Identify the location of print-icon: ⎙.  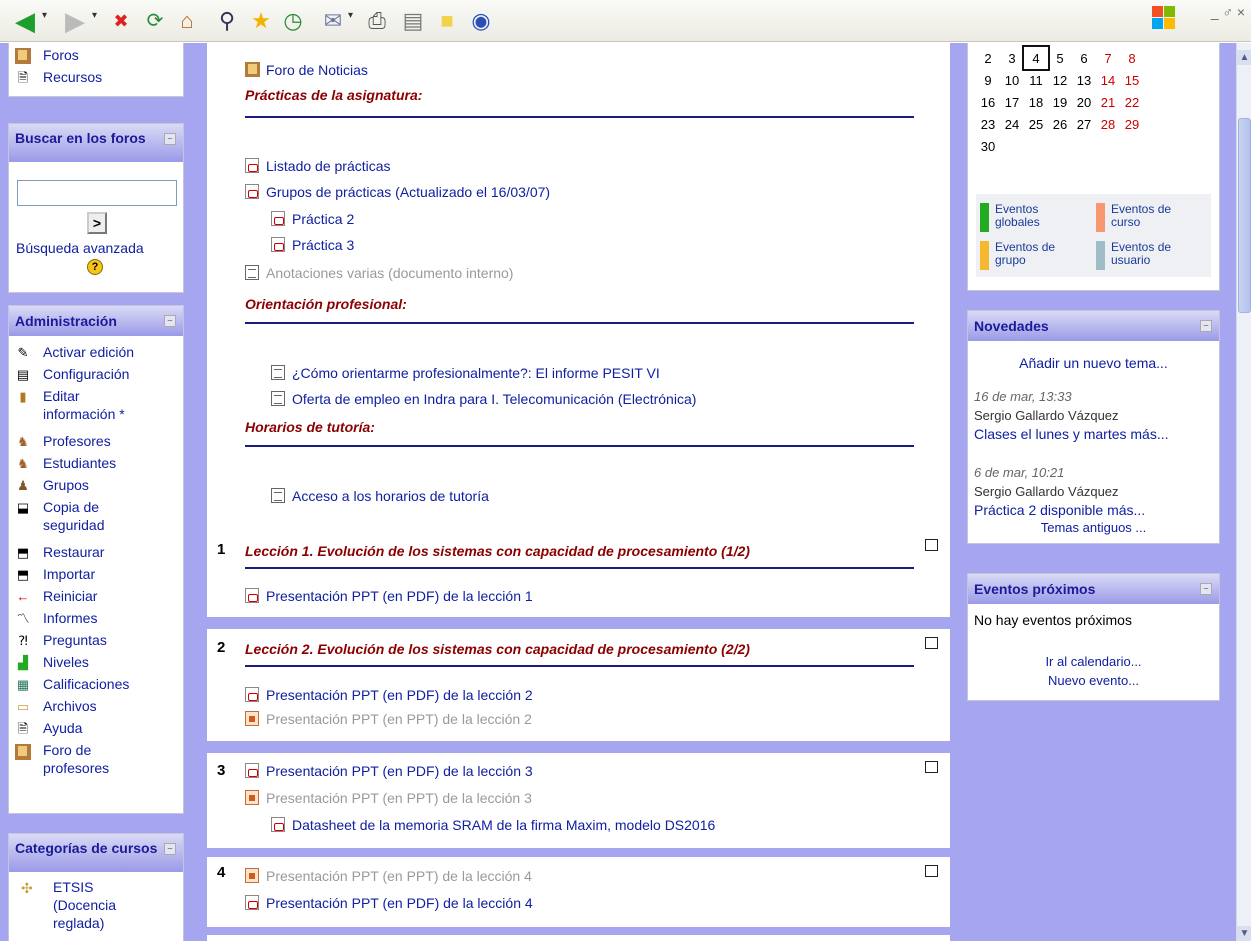
(377, 21).